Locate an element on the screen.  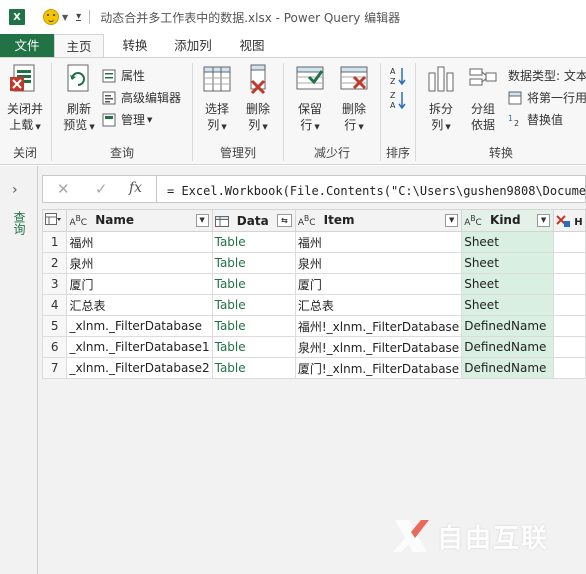
cell-name: 厦门 is located at coordinates (139, 284).